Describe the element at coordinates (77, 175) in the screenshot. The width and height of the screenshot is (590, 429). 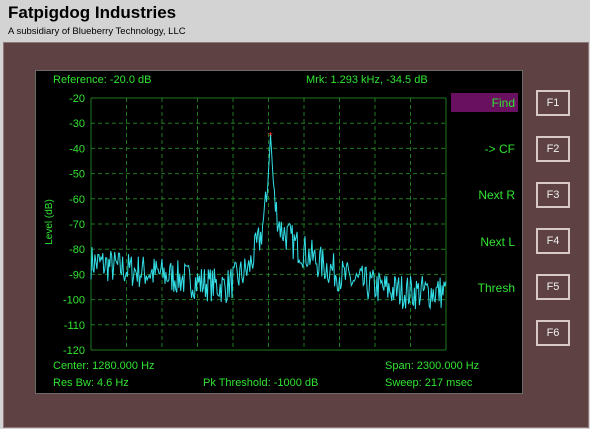
I see `y-tick-label: -50` at that location.